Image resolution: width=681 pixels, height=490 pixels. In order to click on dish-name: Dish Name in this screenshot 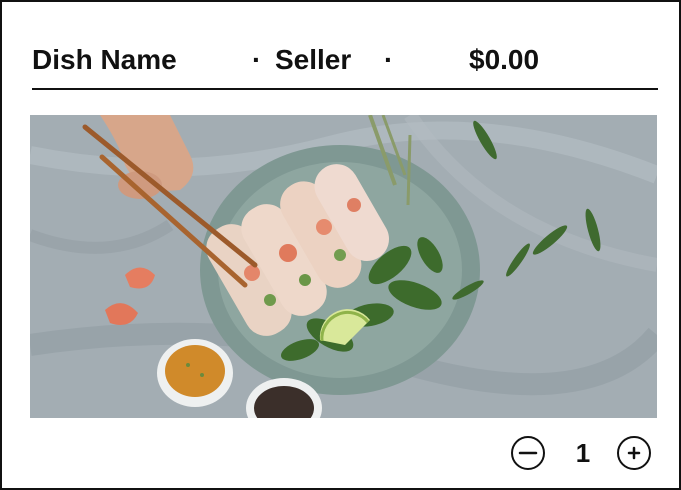, I will do `click(104, 59)`.